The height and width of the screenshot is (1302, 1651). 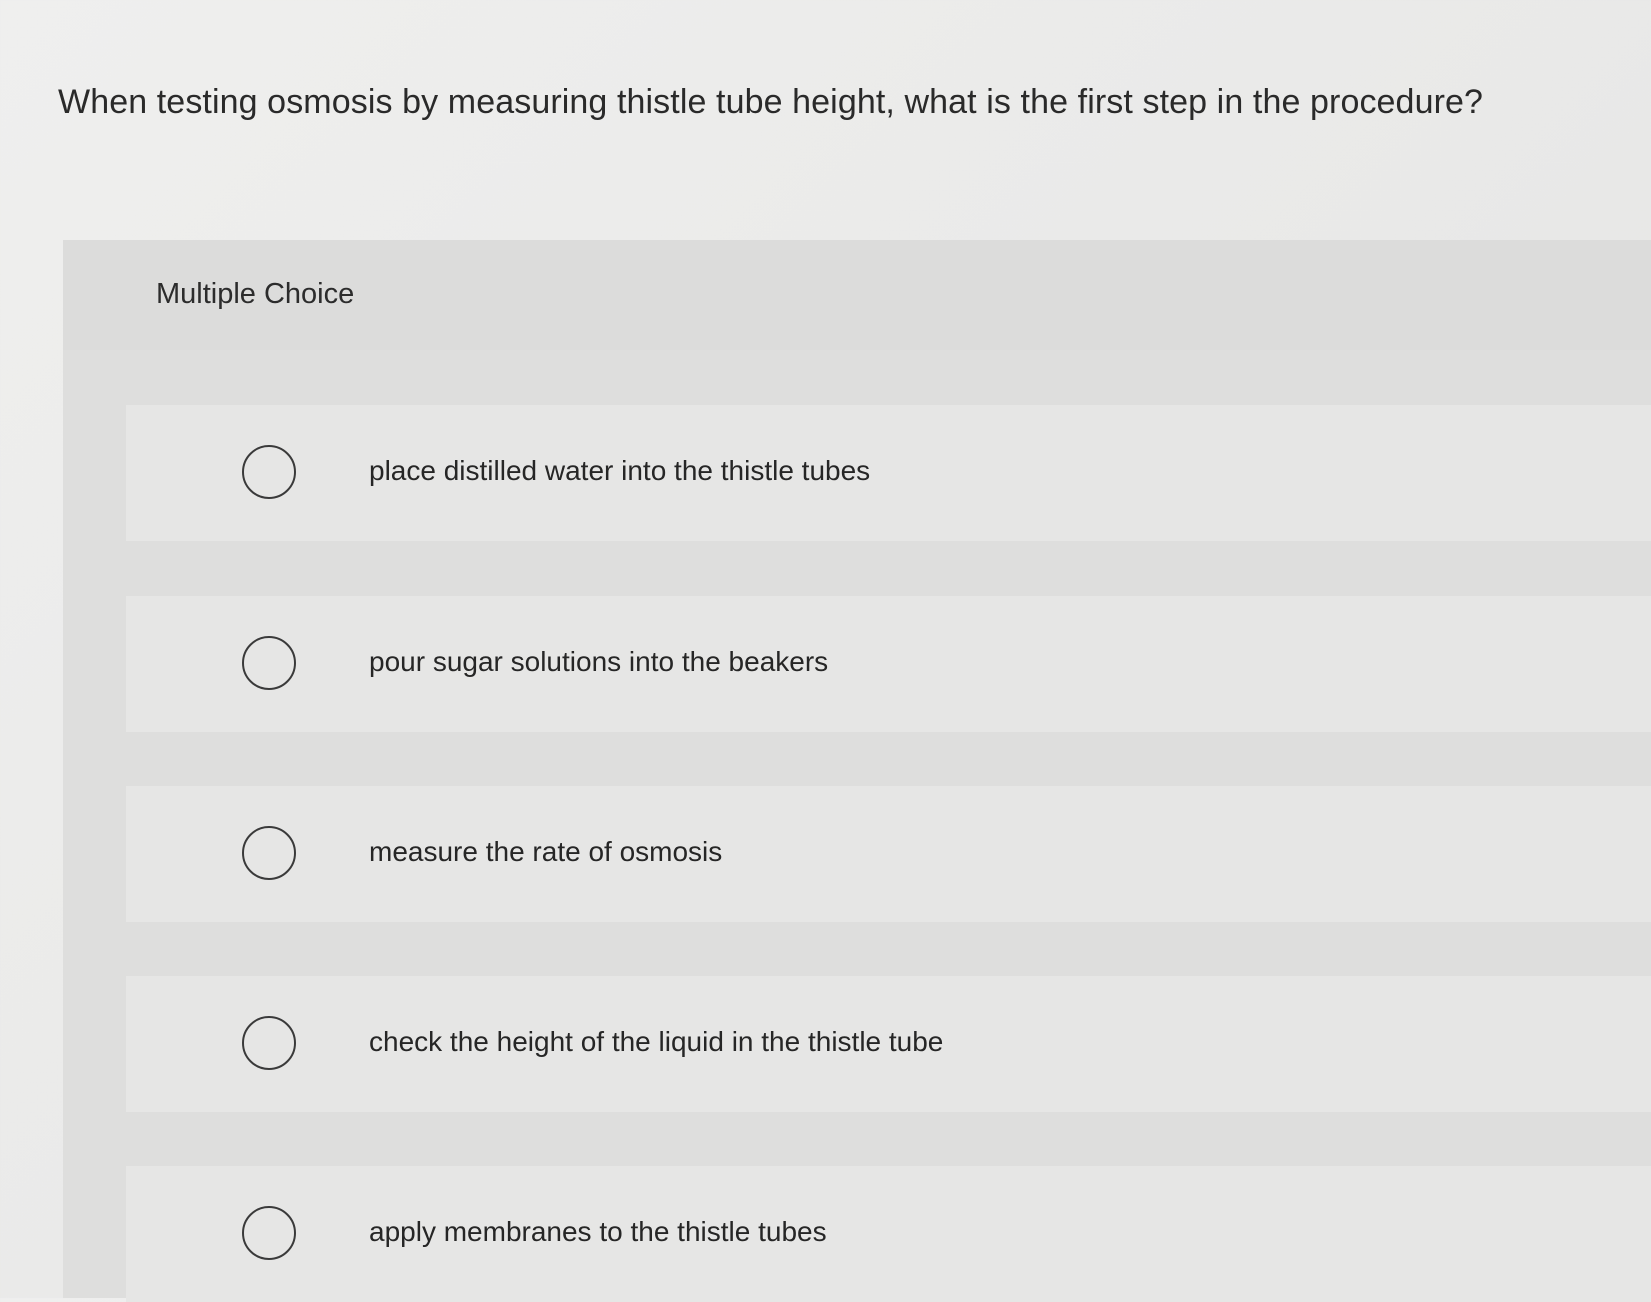 What do you see at coordinates (599, 661) in the screenshot?
I see `answer-option-label: pour sugar solutions into the beakers` at bounding box center [599, 661].